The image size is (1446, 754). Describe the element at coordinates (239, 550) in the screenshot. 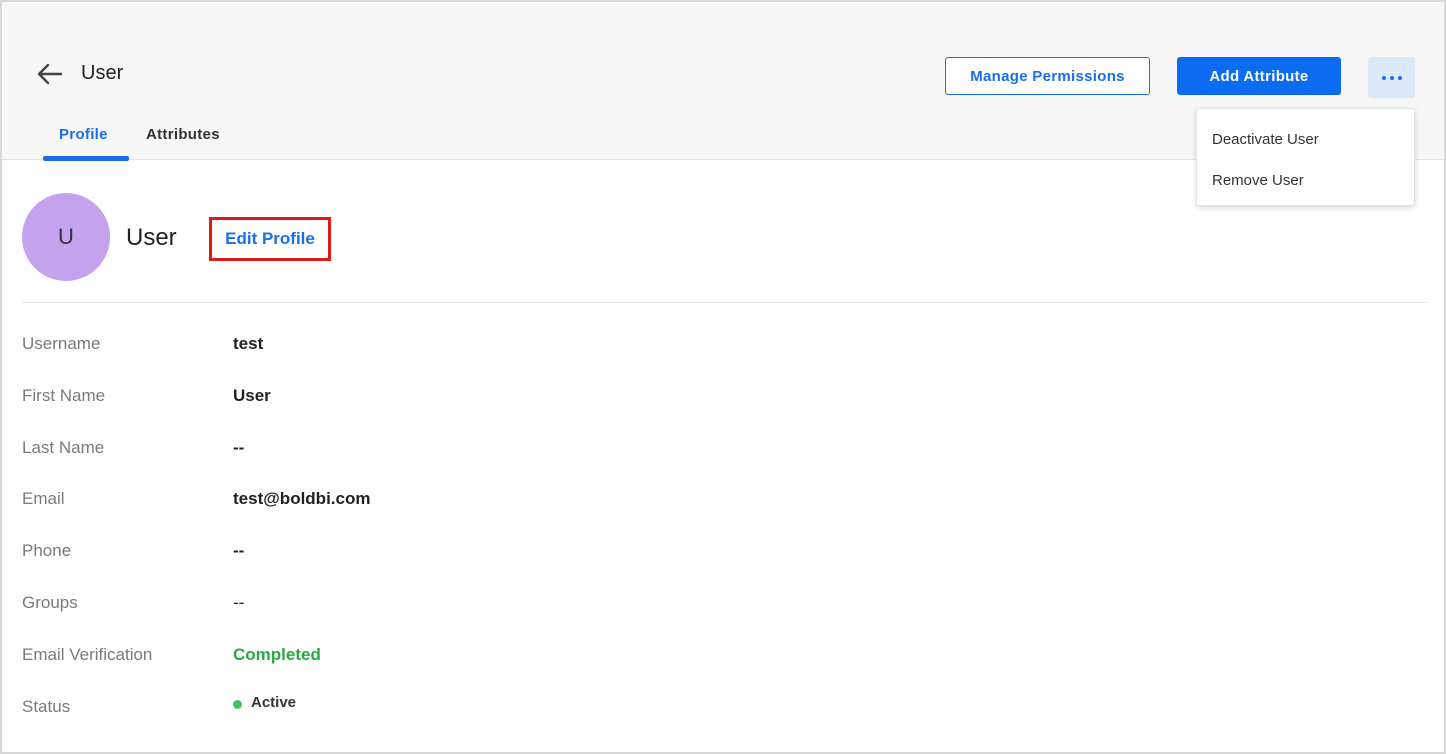

I see `phone-value: --` at that location.